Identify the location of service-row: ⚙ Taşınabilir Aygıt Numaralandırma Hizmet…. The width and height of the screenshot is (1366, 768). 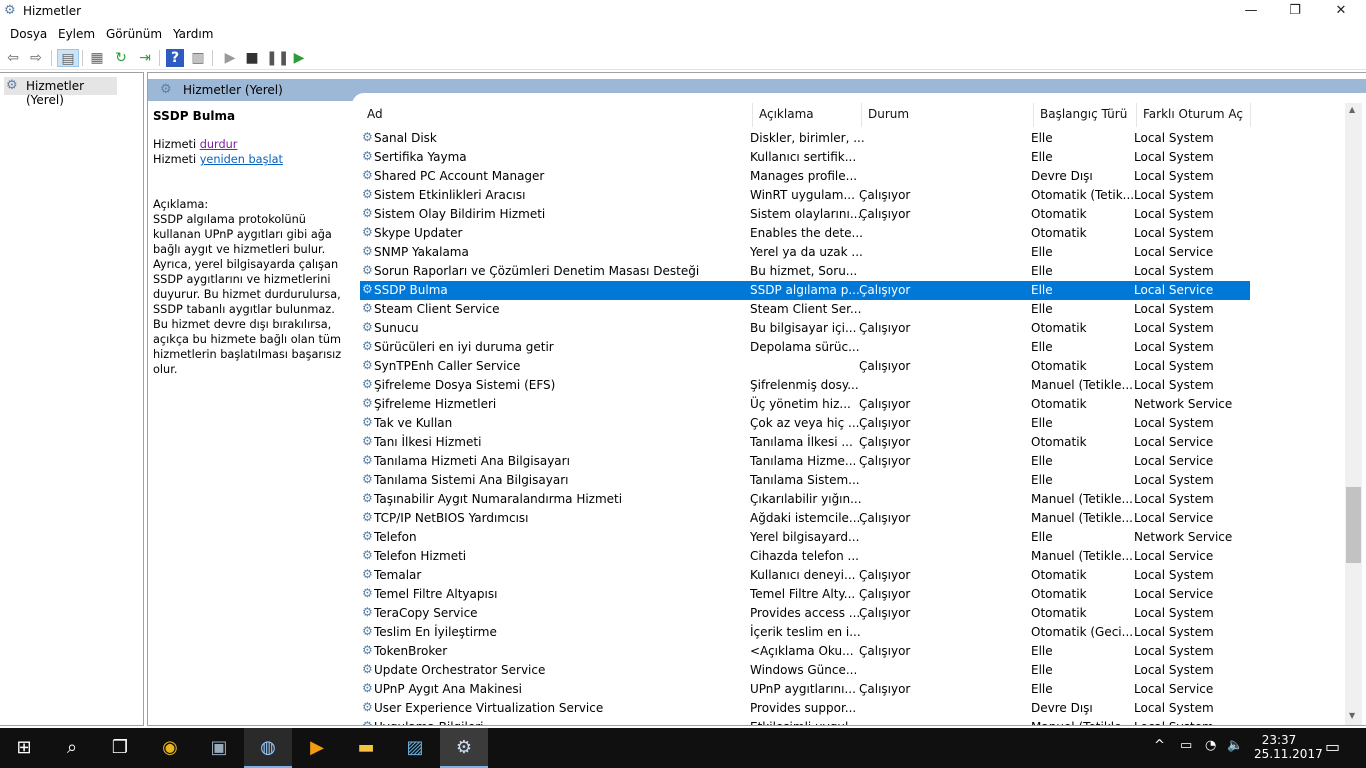
(805, 499).